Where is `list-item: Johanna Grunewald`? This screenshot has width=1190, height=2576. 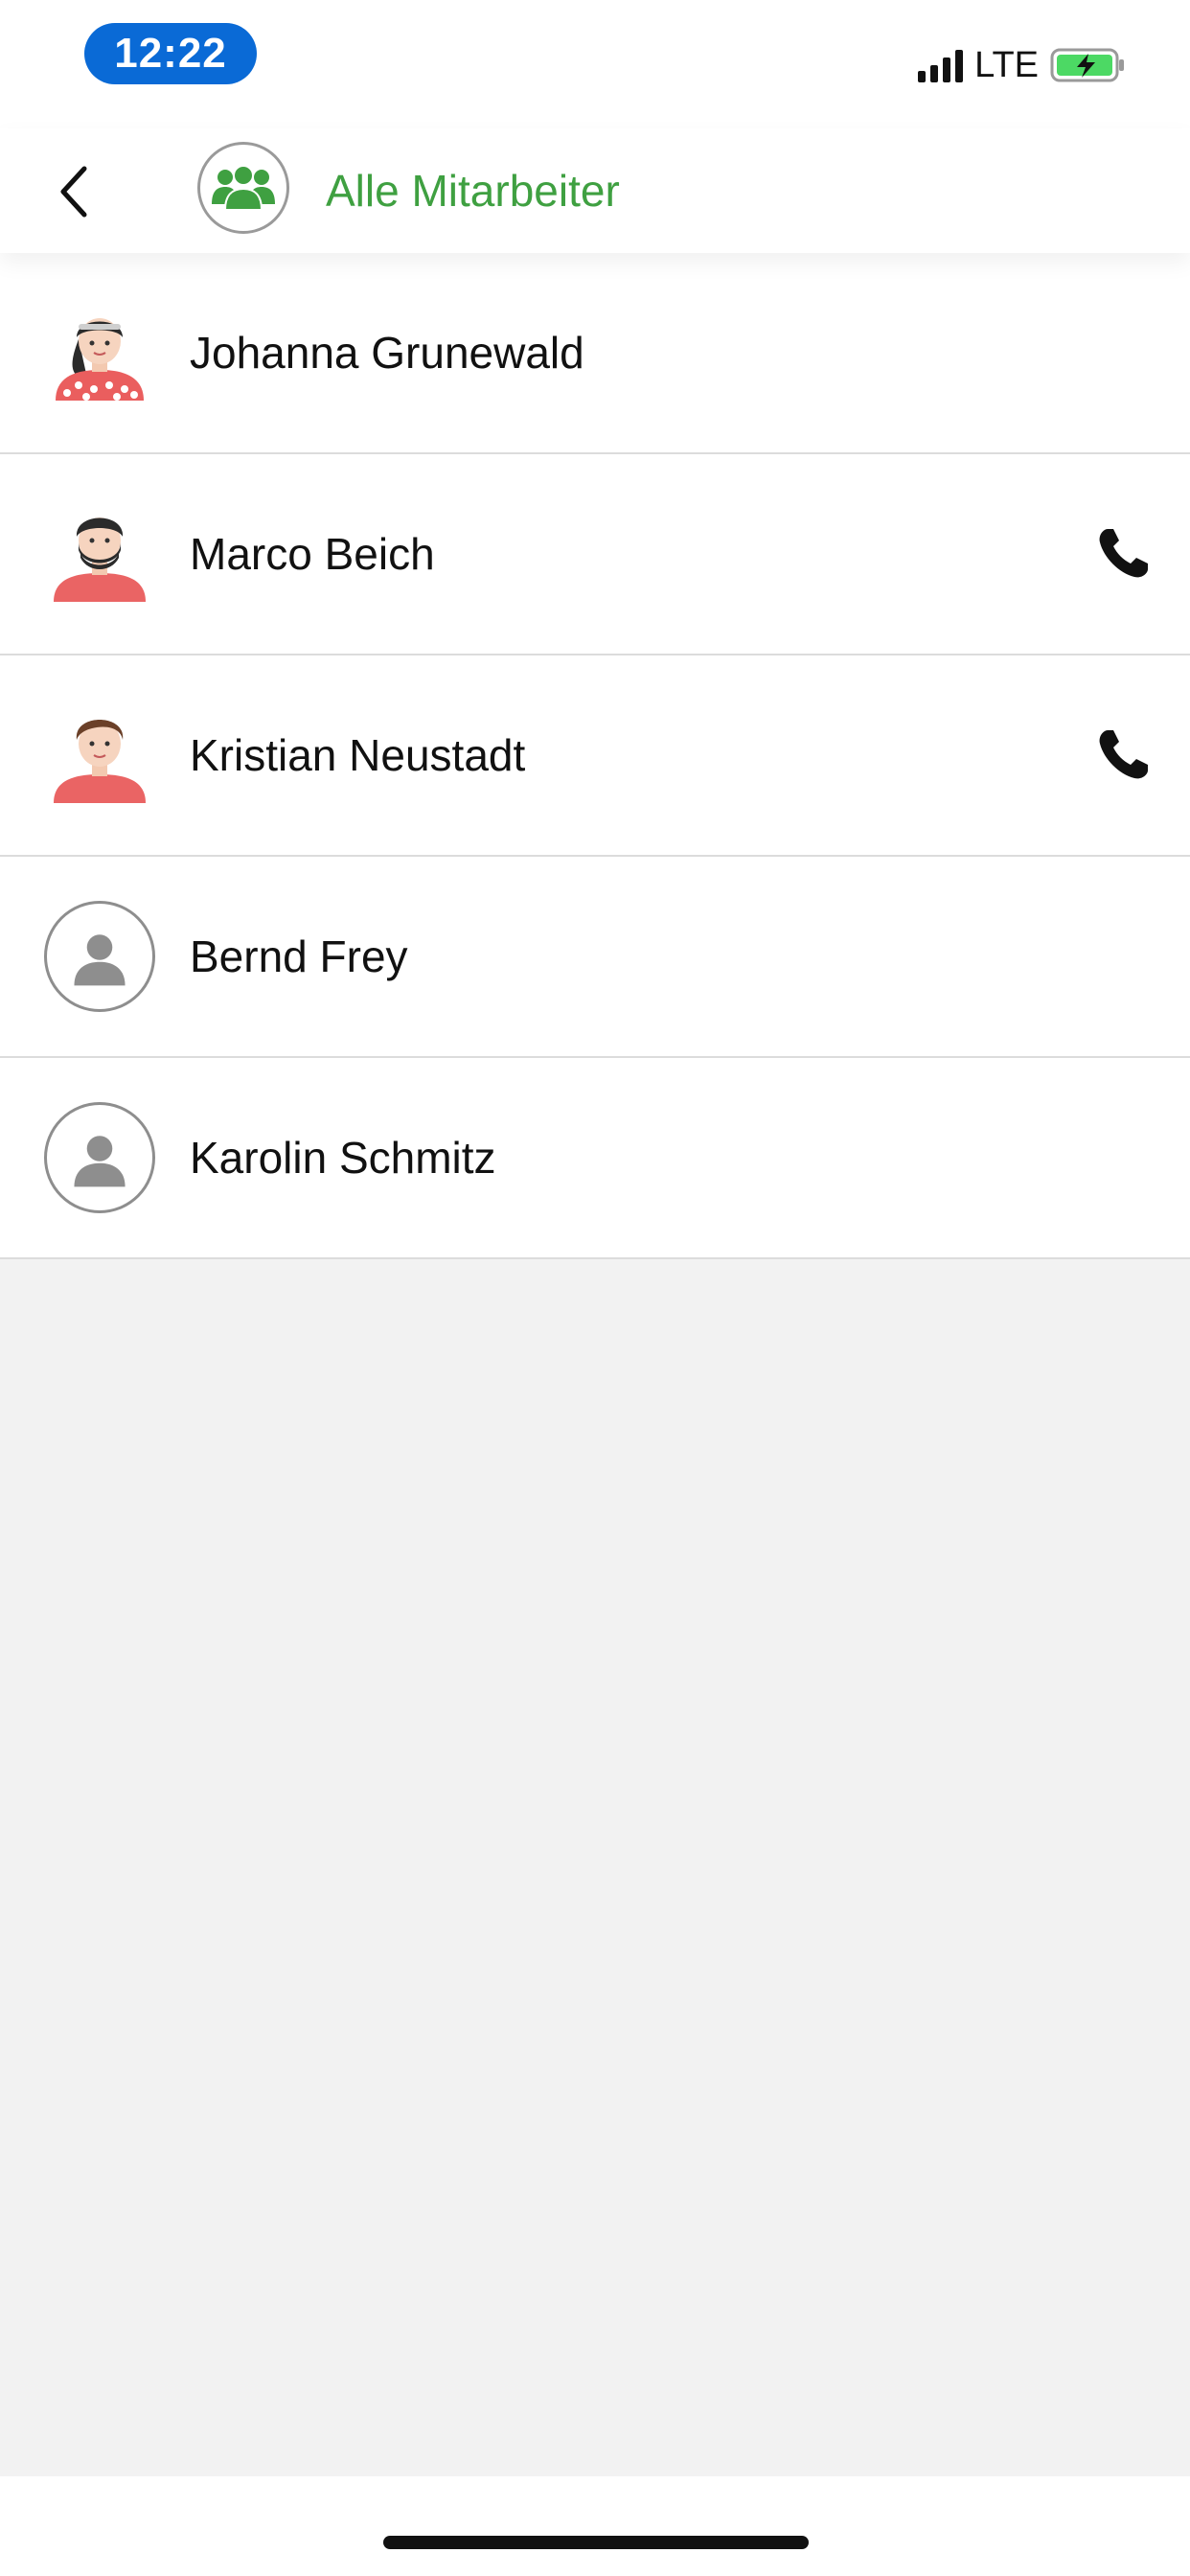
list-item: Johanna Grunewald is located at coordinates (595, 353).